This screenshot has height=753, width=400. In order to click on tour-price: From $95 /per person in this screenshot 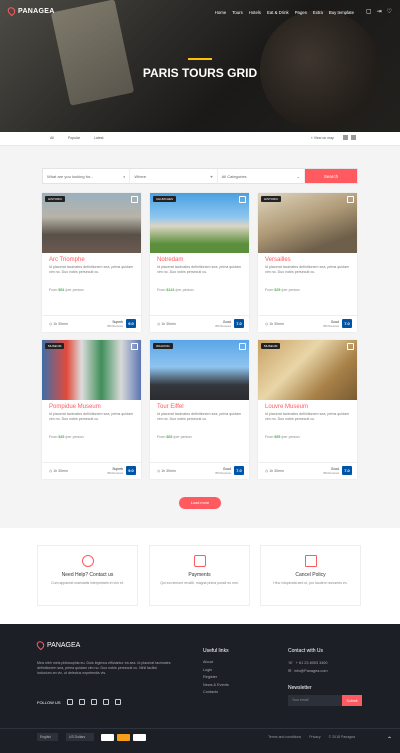, I will do `click(282, 437)`.